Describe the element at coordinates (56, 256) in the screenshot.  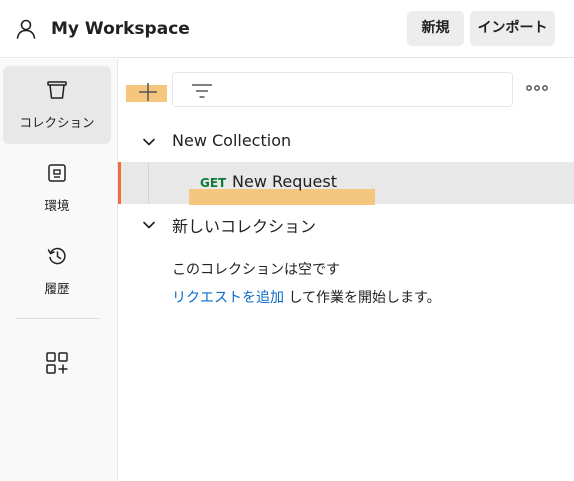
I see `history-icon` at that location.